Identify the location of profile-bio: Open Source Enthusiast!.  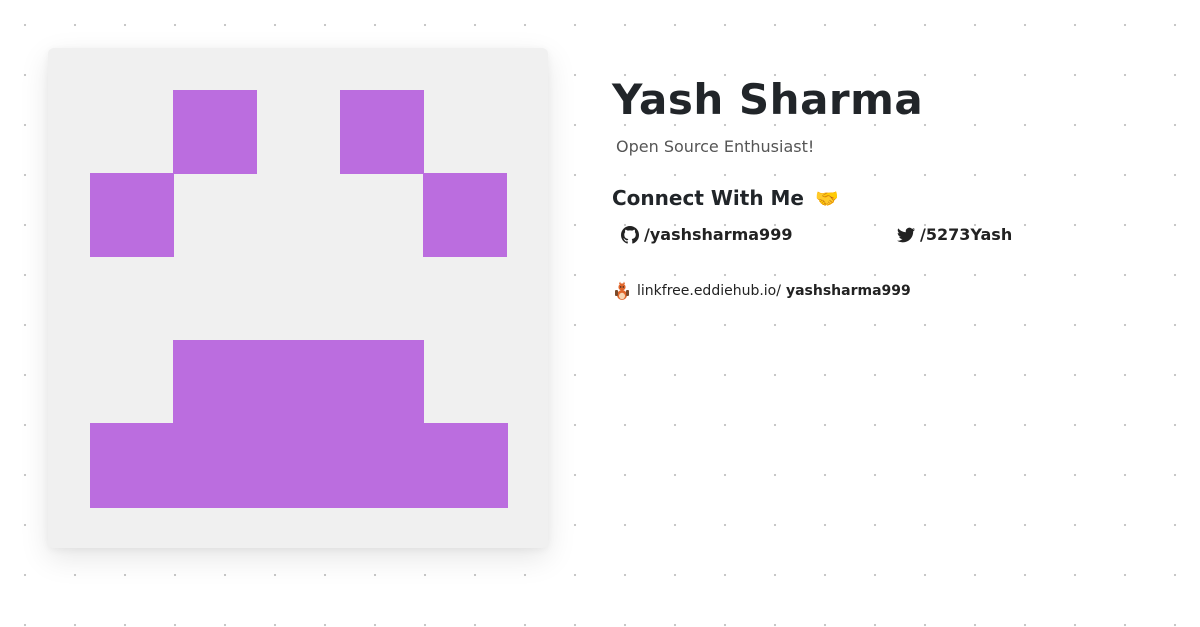
(715, 146).